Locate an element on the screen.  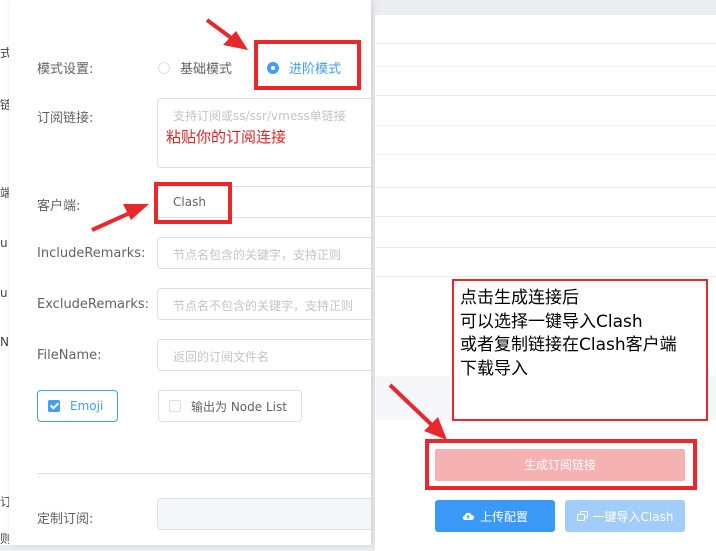
arrow-head-icon is located at coordinates (136, 212).